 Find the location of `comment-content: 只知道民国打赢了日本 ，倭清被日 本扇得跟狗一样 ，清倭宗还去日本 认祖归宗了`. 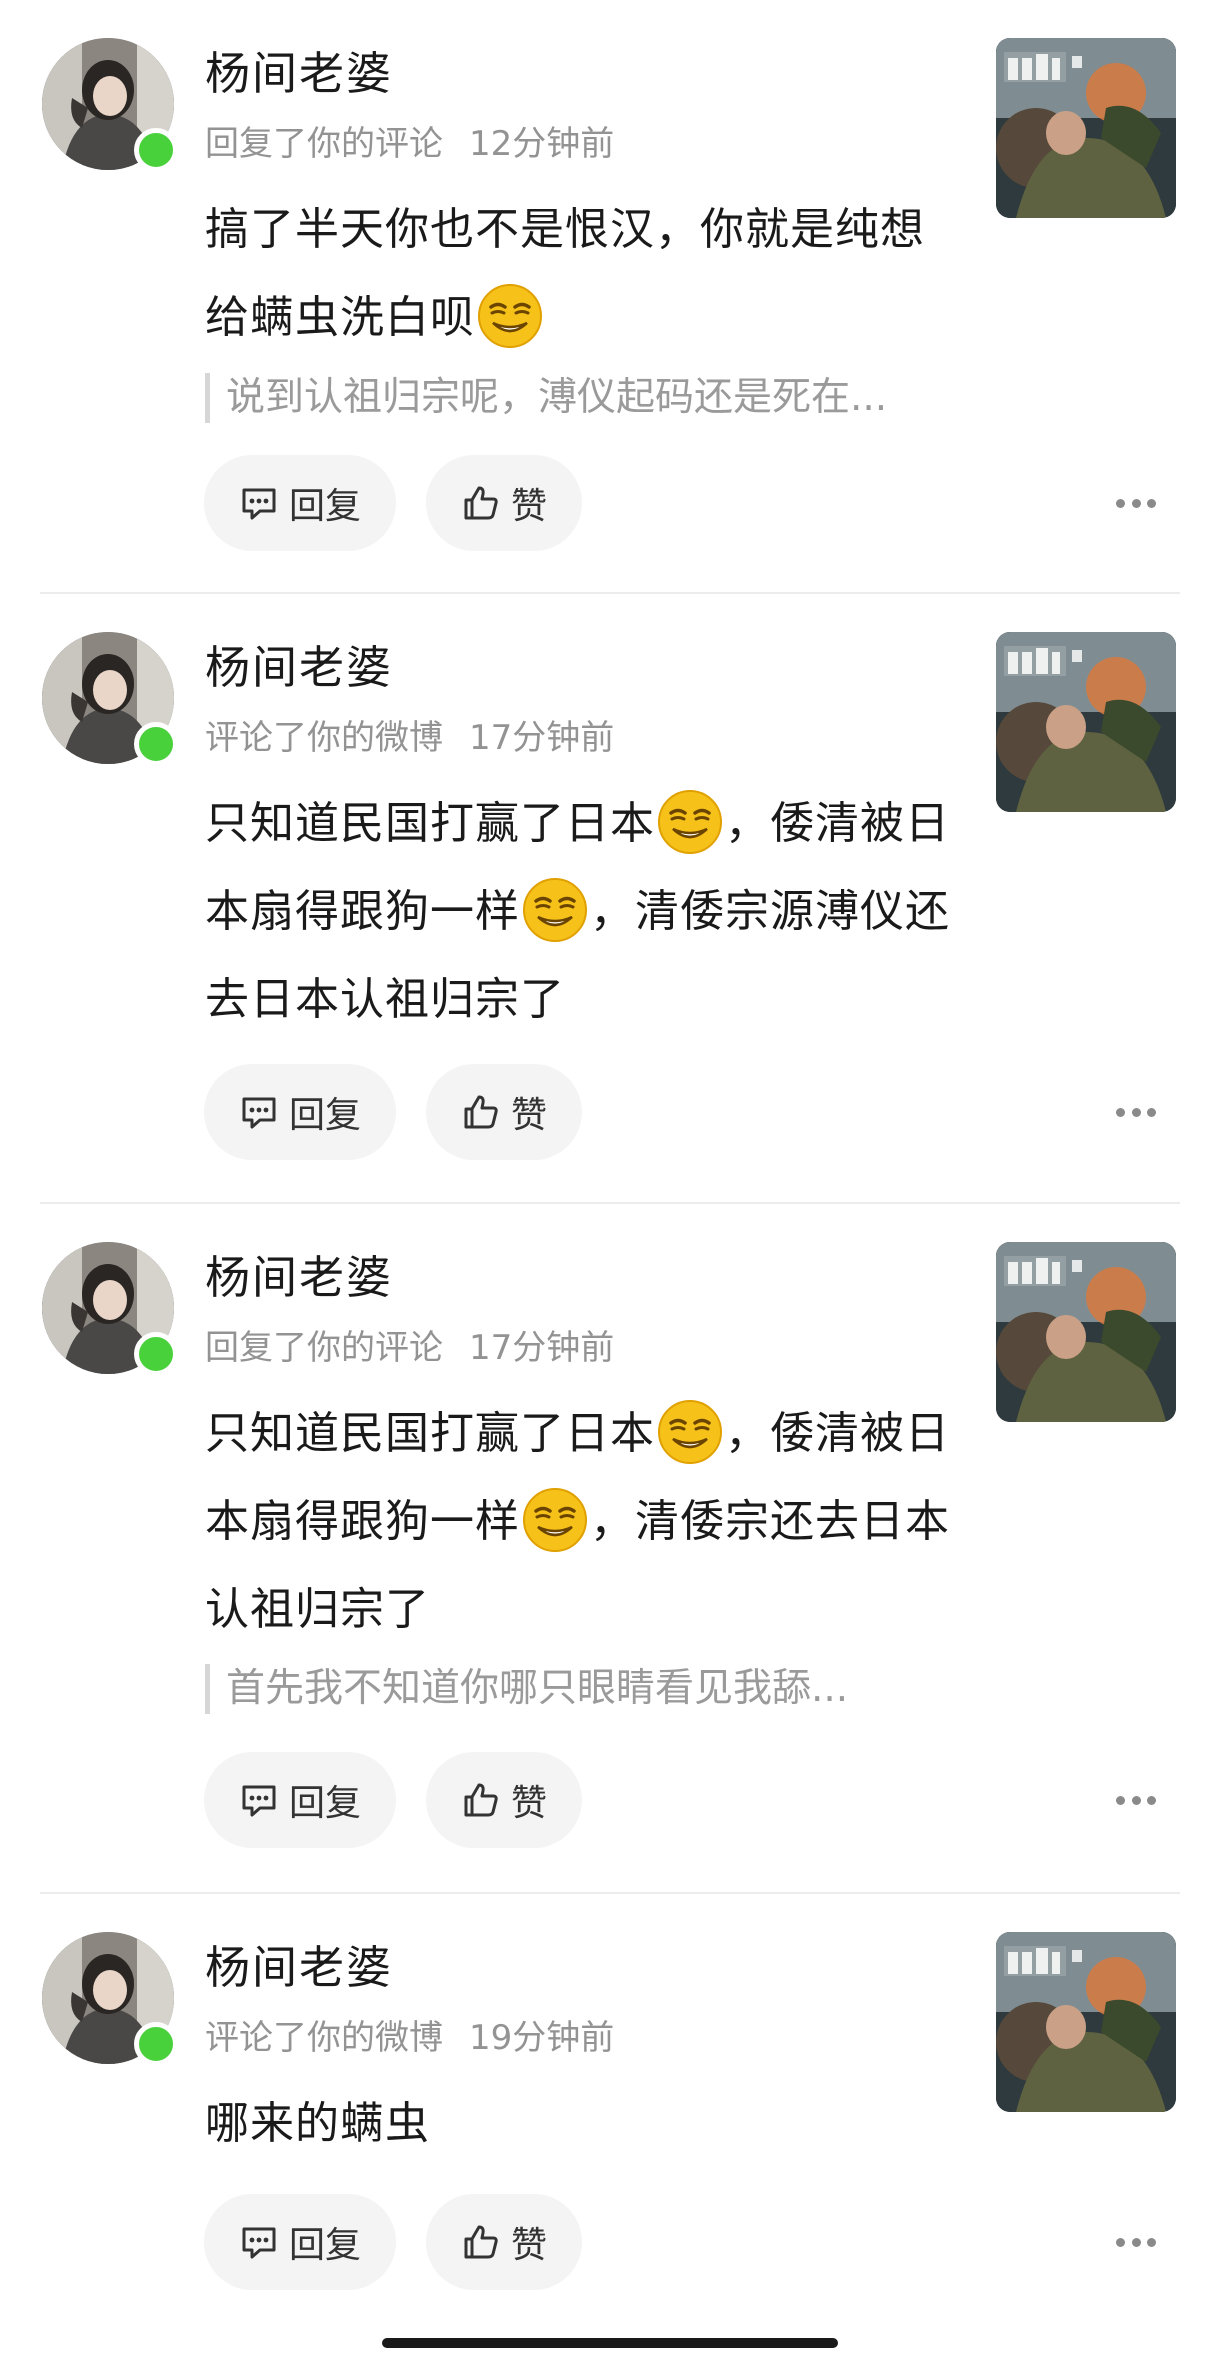

comment-content: 只知道民国打赢了日本 ，倭清被日 本扇得跟狗一样 ，清倭宗还去日本 认祖归宗了 is located at coordinates (585, 1522).